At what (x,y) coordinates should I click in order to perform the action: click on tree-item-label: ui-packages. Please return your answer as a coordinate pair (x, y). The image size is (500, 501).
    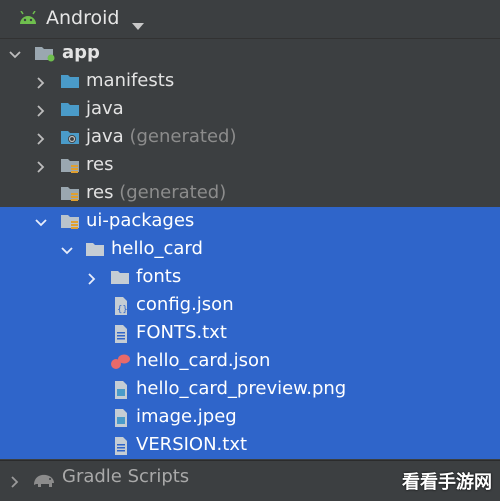
    Looking at the image, I should click on (140, 220).